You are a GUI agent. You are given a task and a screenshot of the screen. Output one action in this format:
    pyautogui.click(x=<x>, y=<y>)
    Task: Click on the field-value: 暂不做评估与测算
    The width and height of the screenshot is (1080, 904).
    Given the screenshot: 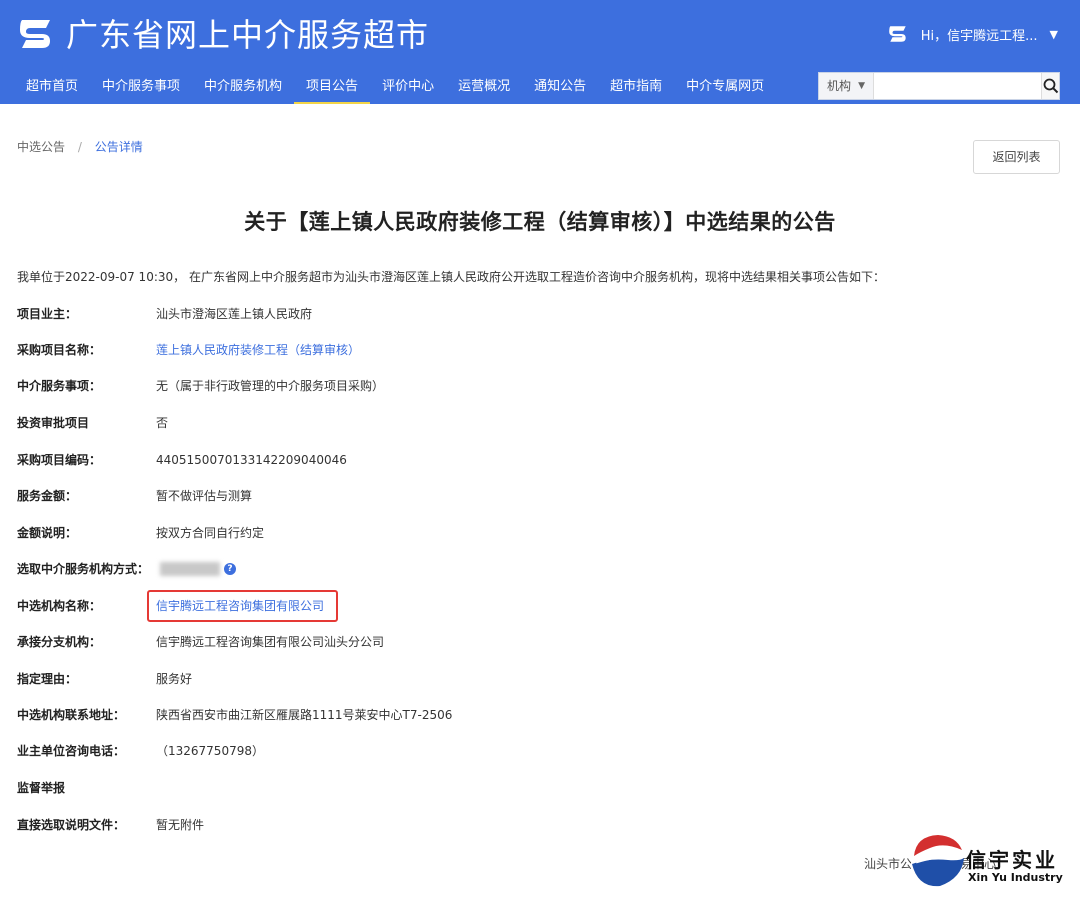 What is the action you would take?
    pyautogui.click(x=204, y=496)
    